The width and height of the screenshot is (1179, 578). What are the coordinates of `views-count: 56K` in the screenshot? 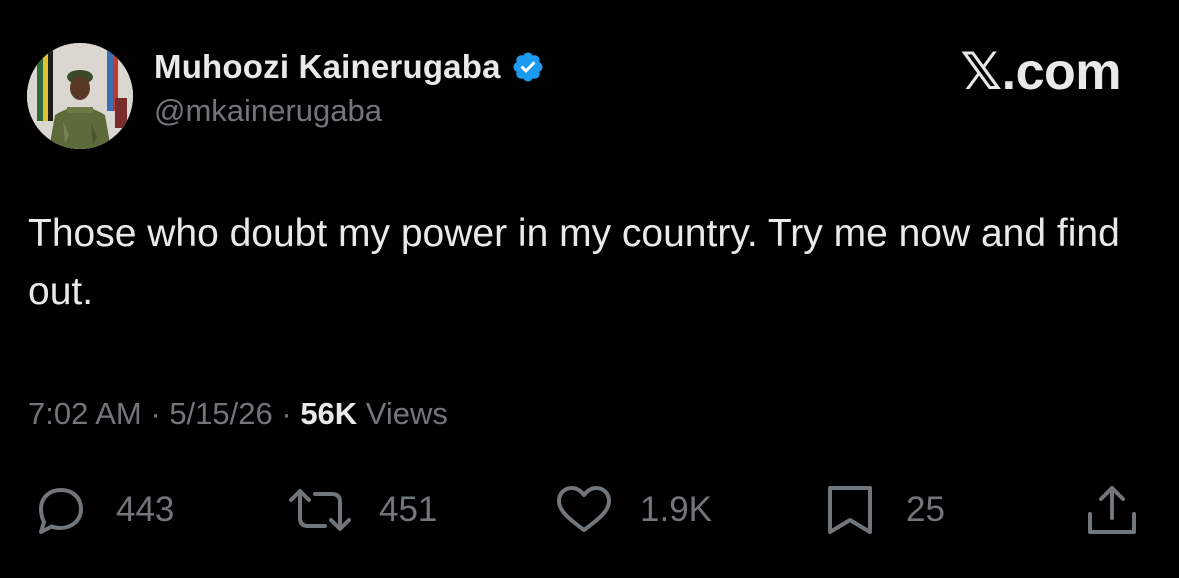 It's located at (329, 413).